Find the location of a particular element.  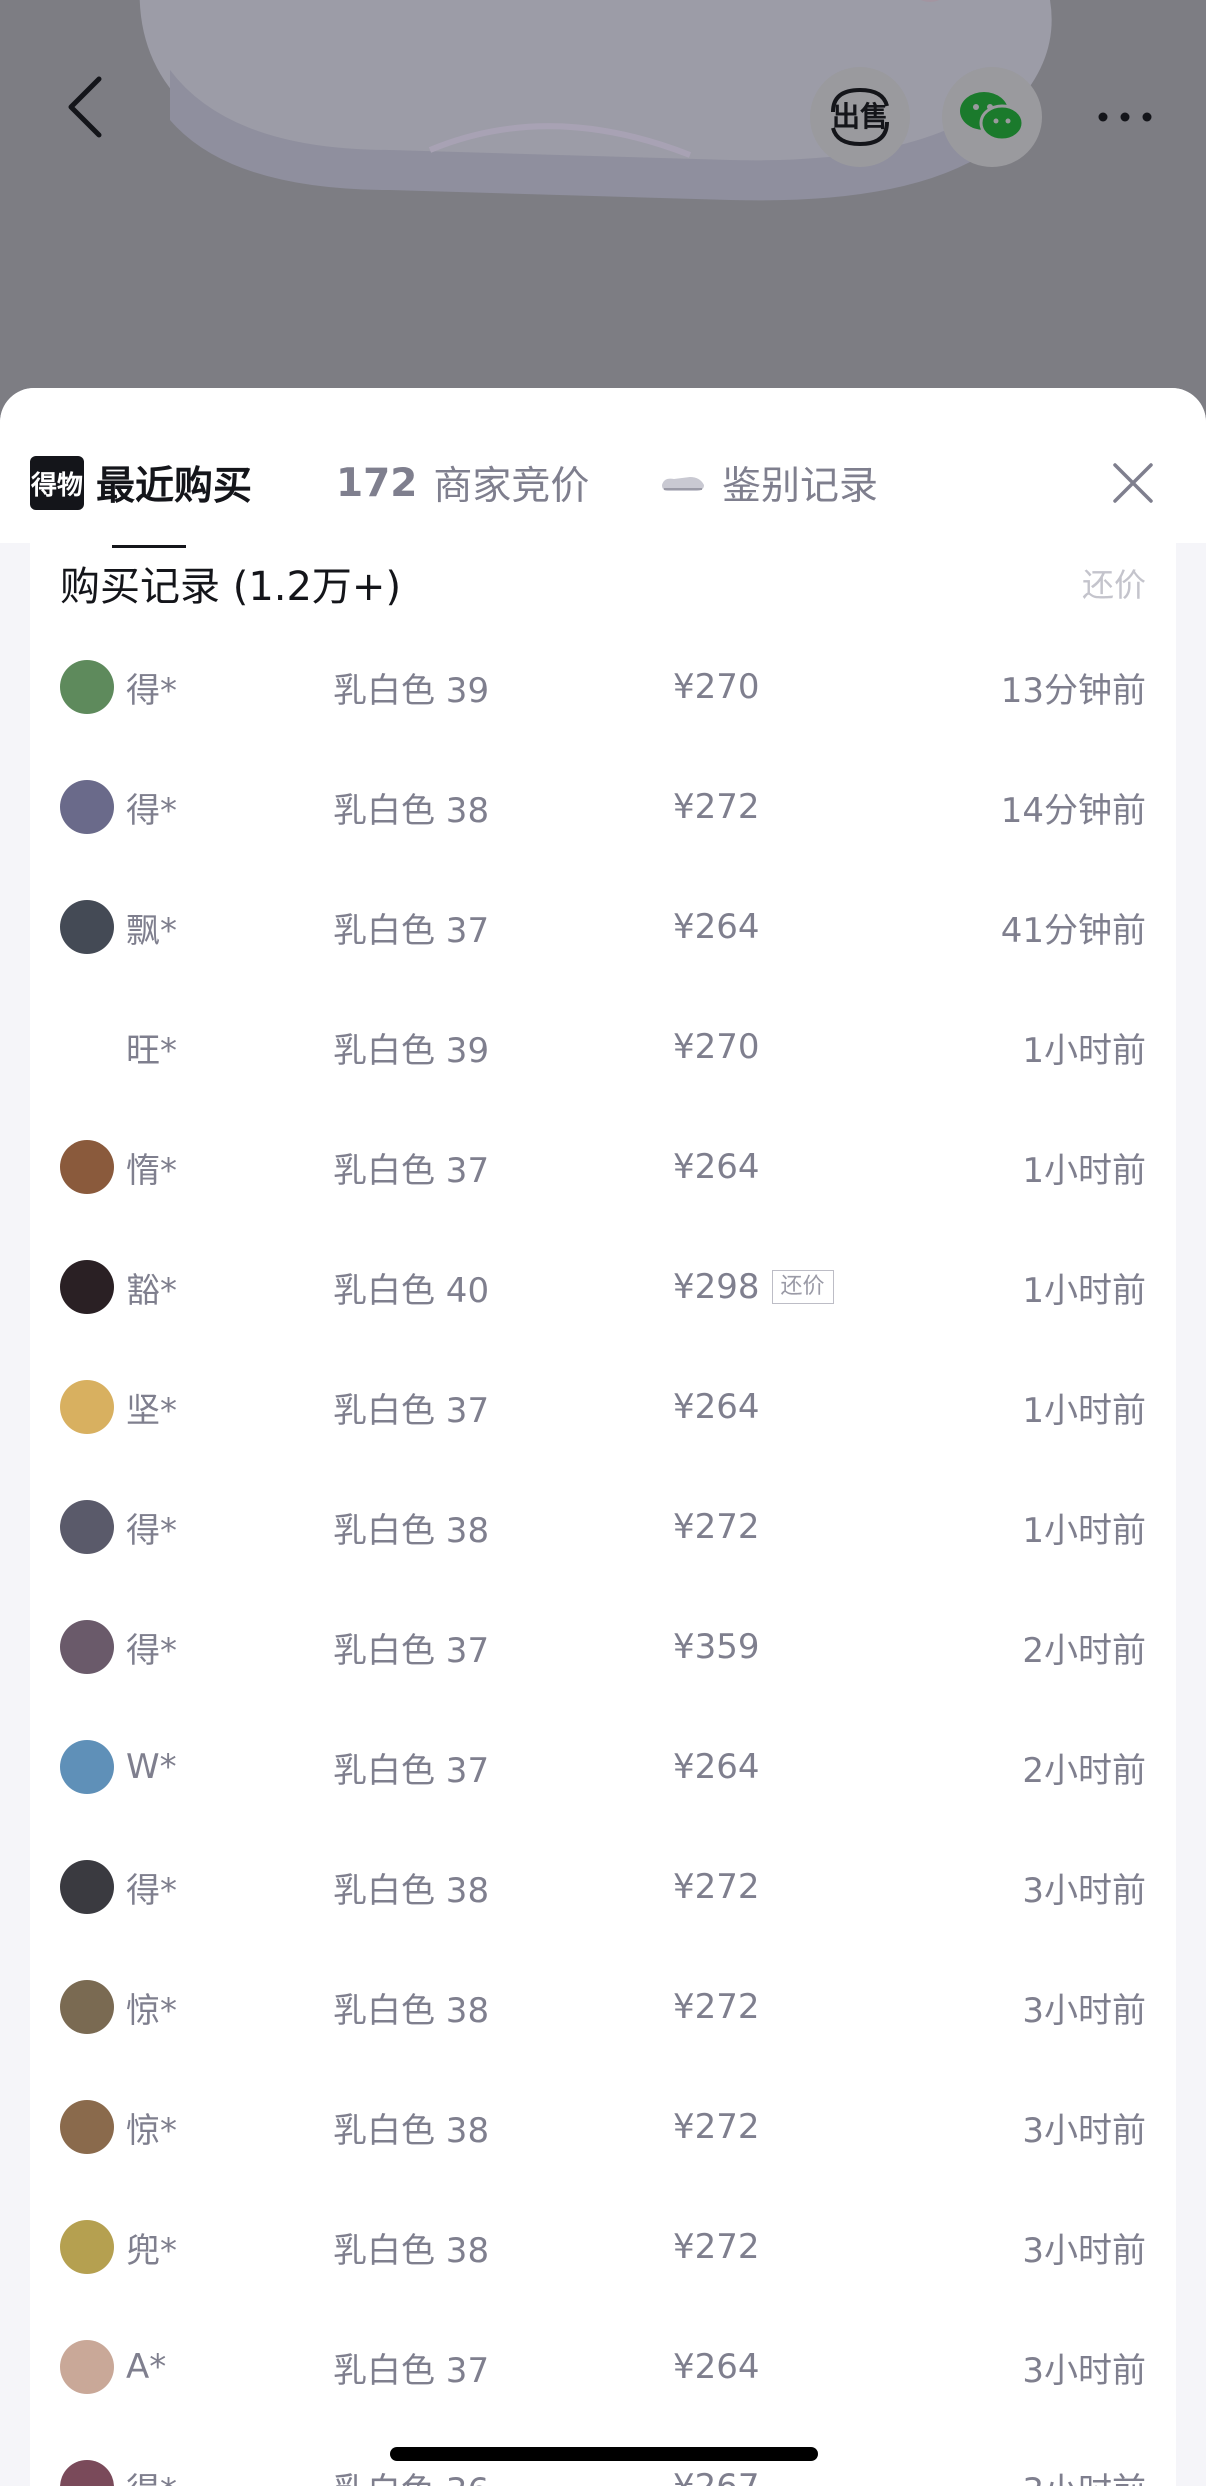

purchase-price: ¥270 is located at coordinates (716, 687).